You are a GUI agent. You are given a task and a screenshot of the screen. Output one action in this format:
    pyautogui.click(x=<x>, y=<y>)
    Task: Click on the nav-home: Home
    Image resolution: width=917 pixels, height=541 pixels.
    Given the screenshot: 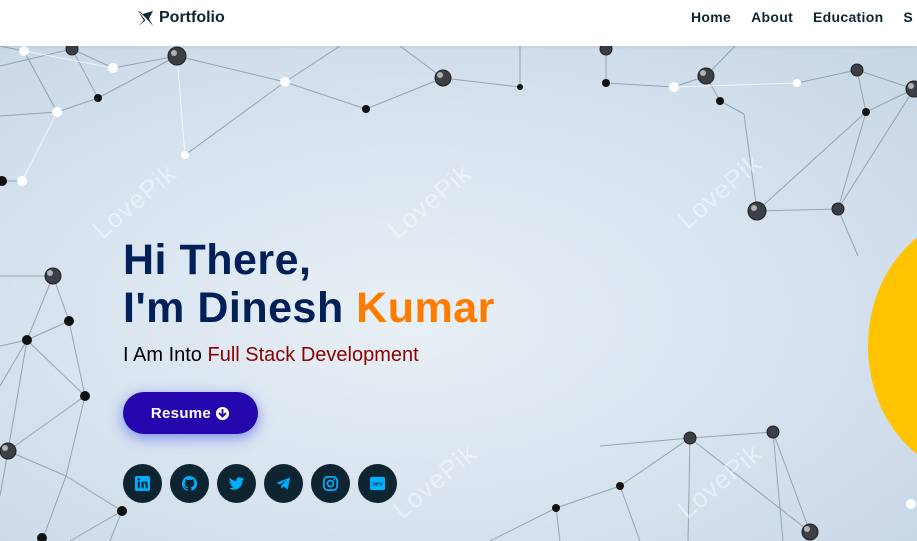 What is the action you would take?
    pyautogui.click(x=711, y=17)
    